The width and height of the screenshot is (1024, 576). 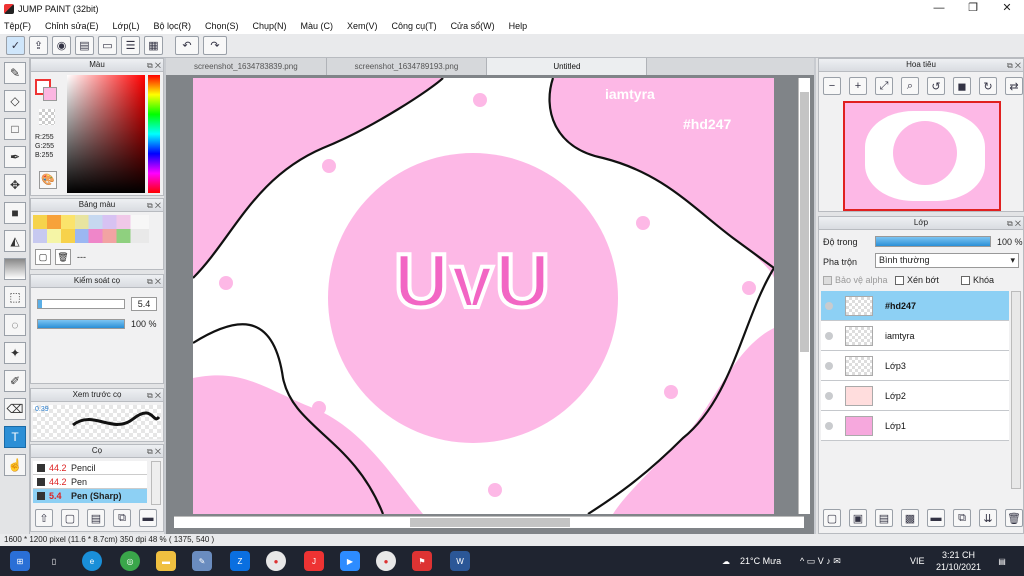 What do you see at coordinates (130, 45) in the screenshot?
I see `list-icon: ☰` at bounding box center [130, 45].